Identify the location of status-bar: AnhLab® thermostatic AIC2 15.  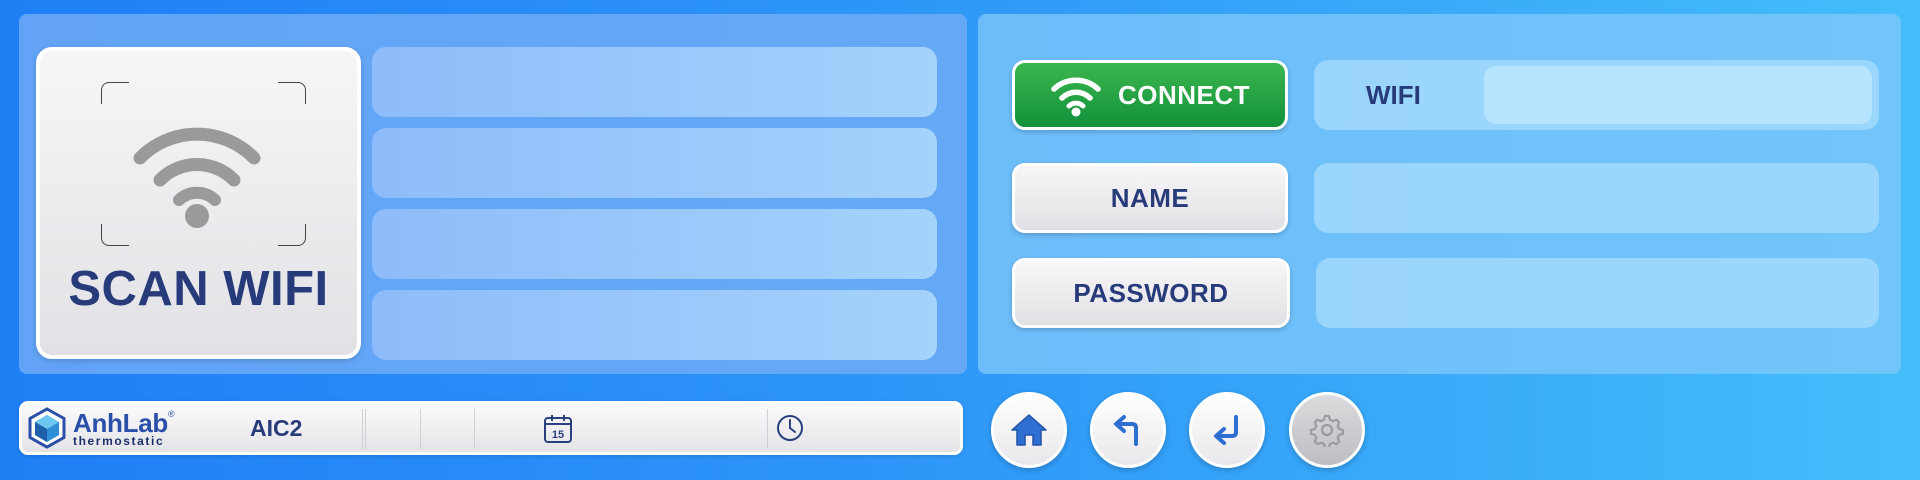
(491, 428).